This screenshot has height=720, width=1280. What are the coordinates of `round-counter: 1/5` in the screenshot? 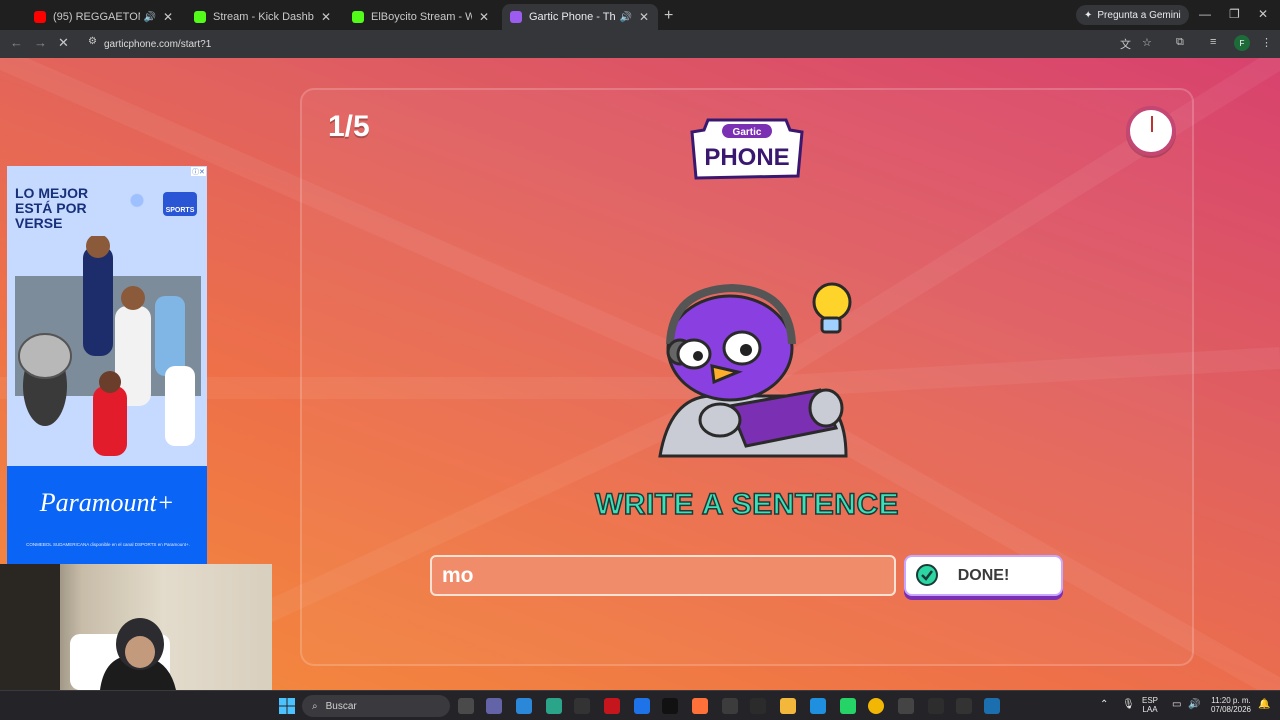 It's located at (349, 126).